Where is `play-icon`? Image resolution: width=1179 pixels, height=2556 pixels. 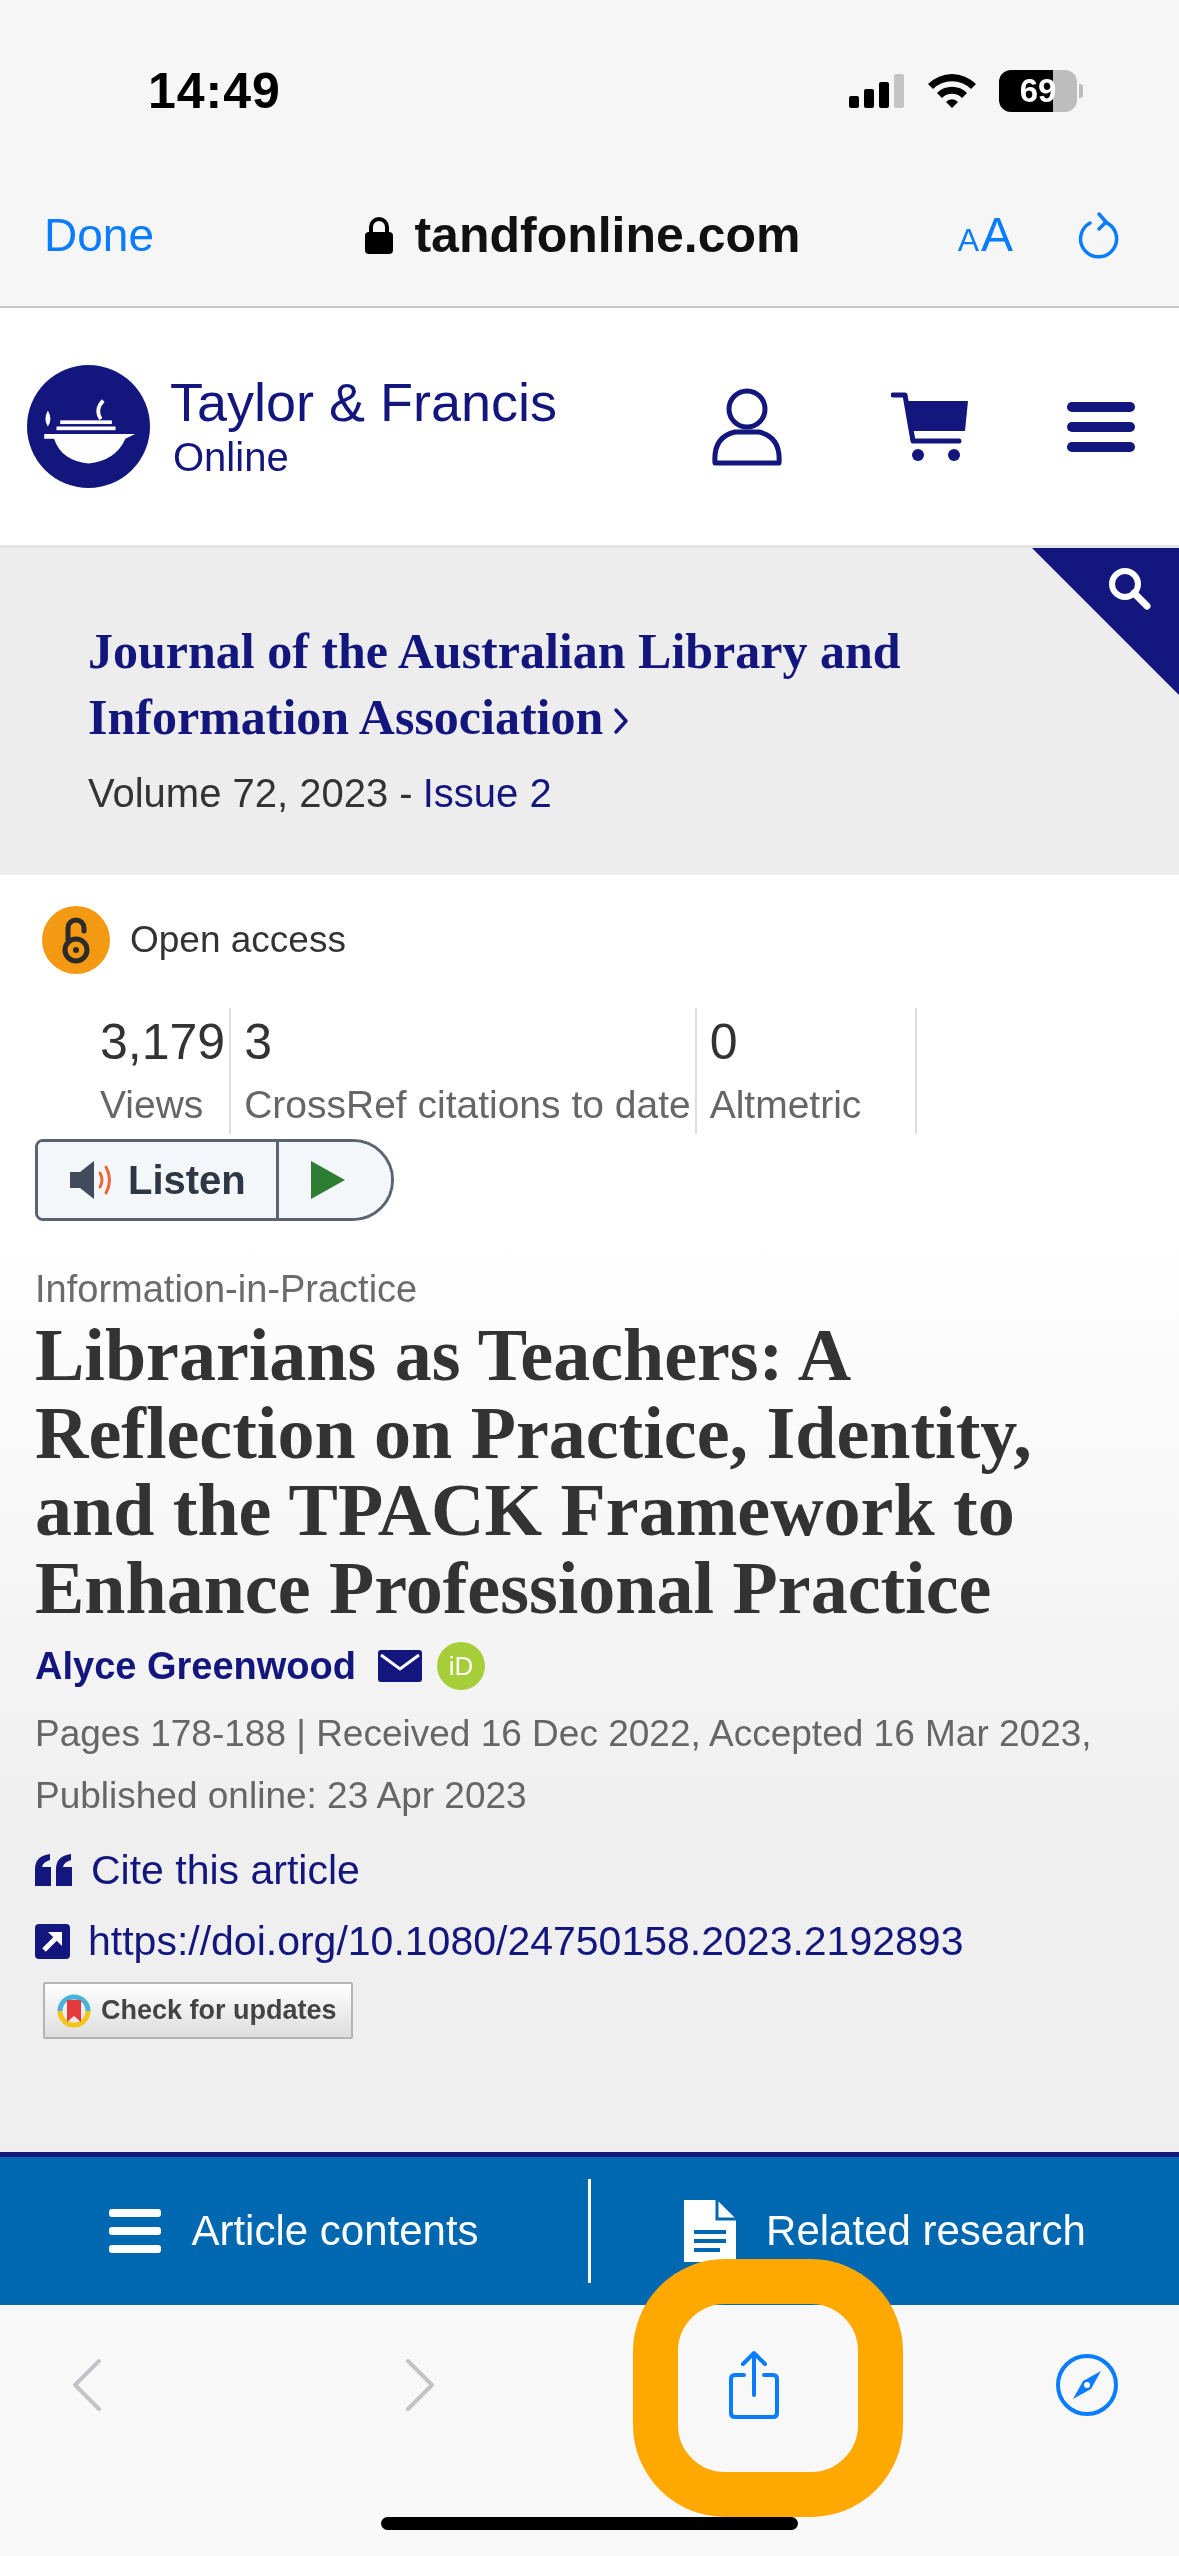 play-icon is located at coordinates (327, 1180).